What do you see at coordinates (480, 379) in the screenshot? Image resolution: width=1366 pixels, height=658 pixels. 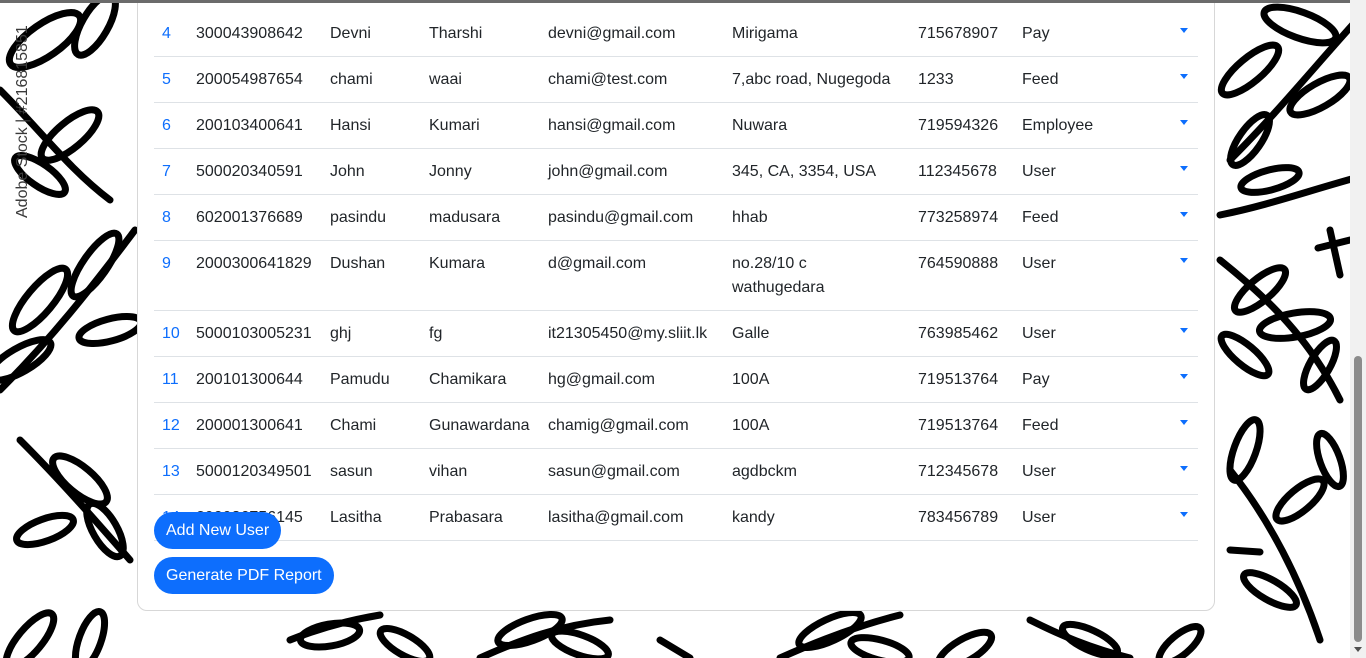 I see `user-last-name: Chamikara` at bounding box center [480, 379].